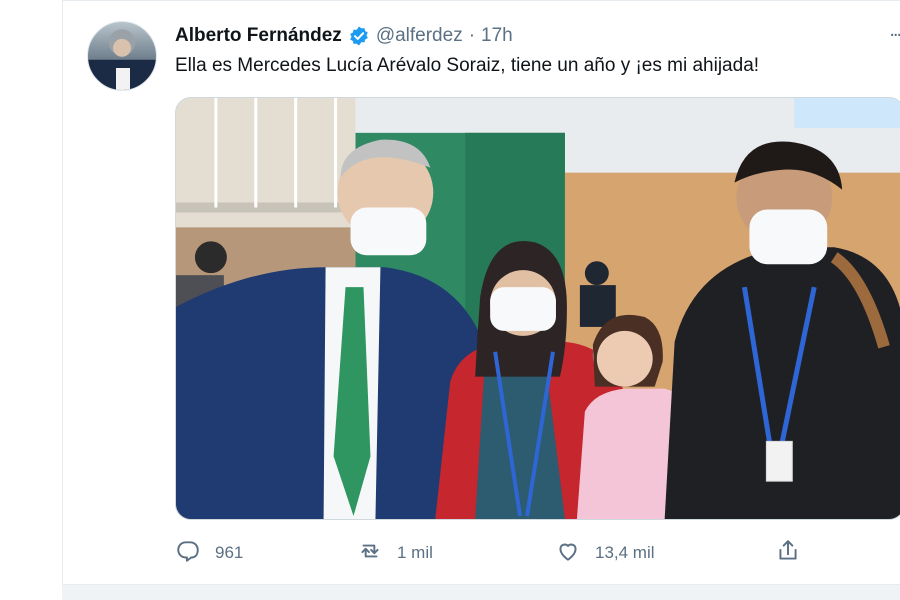  What do you see at coordinates (359, 36) in the screenshot?
I see `verified-badge-icon` at bounding box center [359, 36].